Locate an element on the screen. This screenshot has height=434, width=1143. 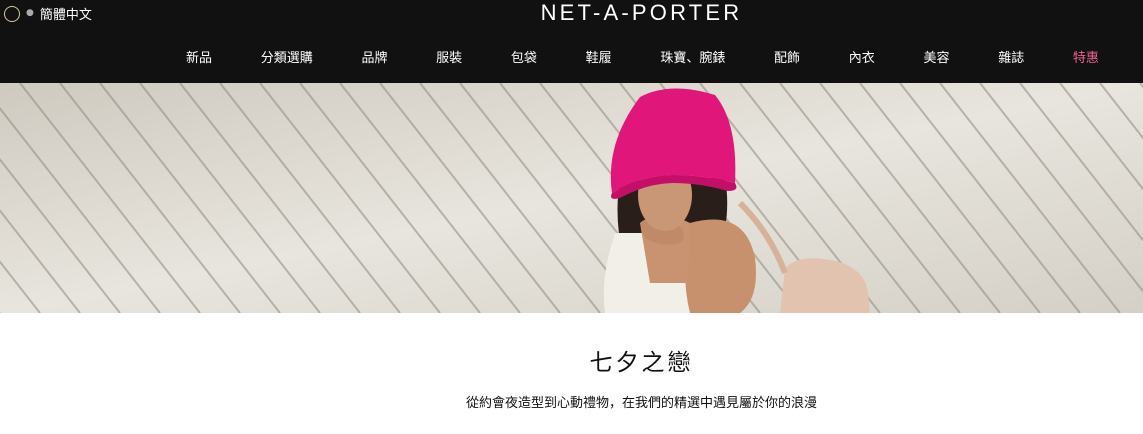
nav-item-categories: 分類選購 is located at coordinates (287, 56).